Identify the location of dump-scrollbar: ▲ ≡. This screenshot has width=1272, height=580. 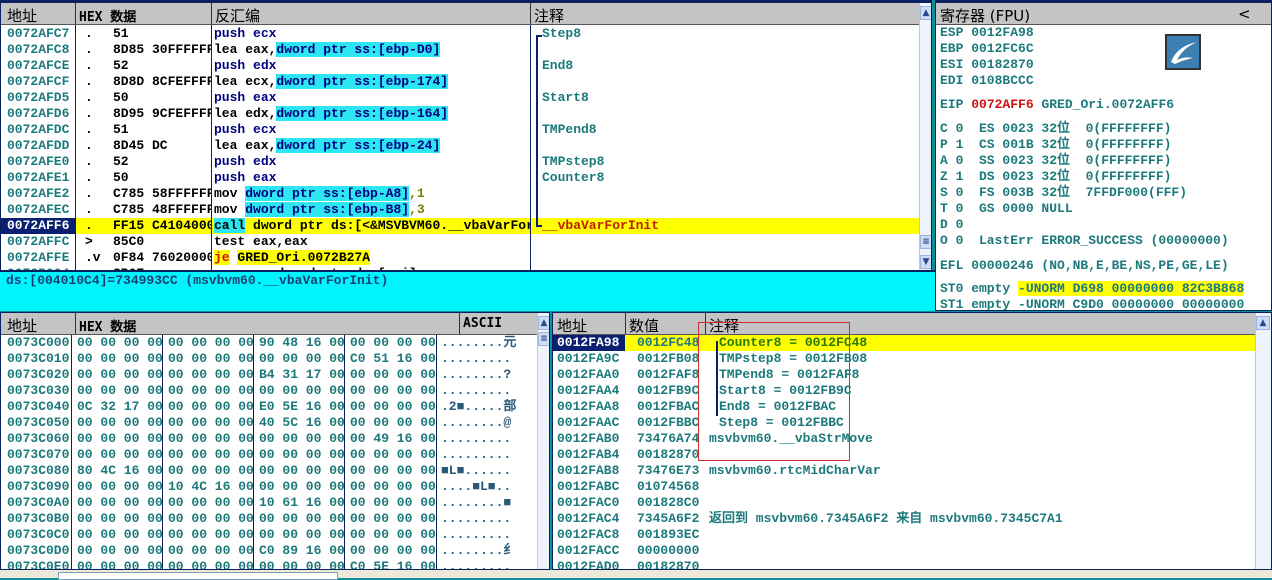
(543, 441).